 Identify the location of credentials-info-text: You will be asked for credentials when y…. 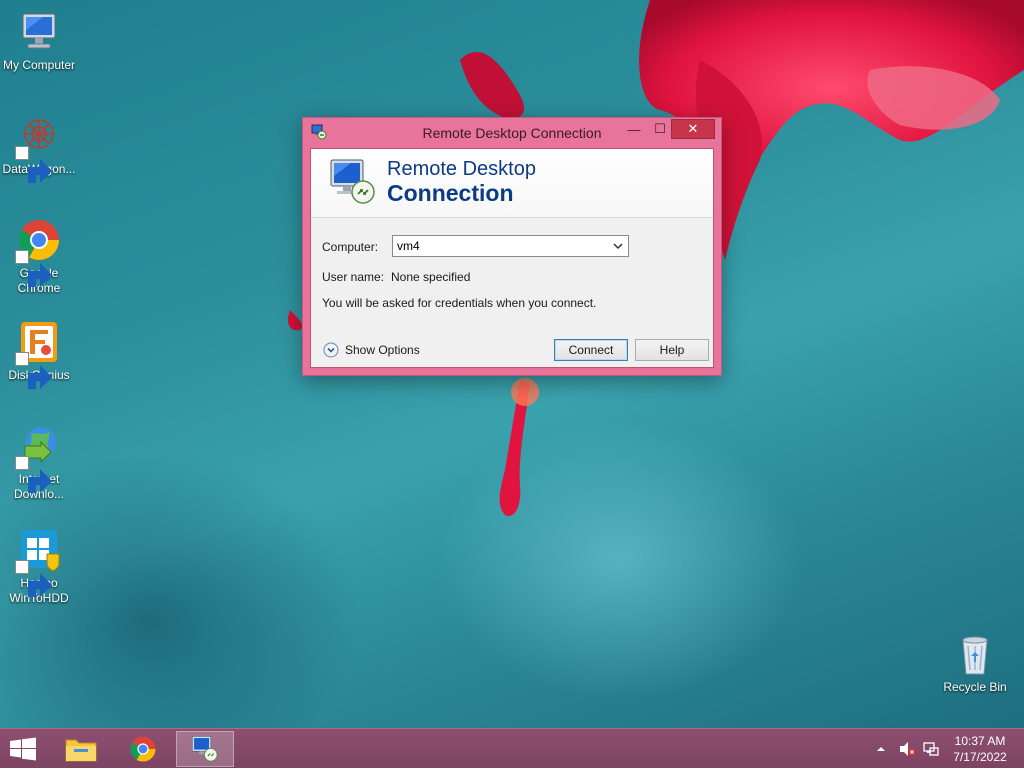
(459, 303).